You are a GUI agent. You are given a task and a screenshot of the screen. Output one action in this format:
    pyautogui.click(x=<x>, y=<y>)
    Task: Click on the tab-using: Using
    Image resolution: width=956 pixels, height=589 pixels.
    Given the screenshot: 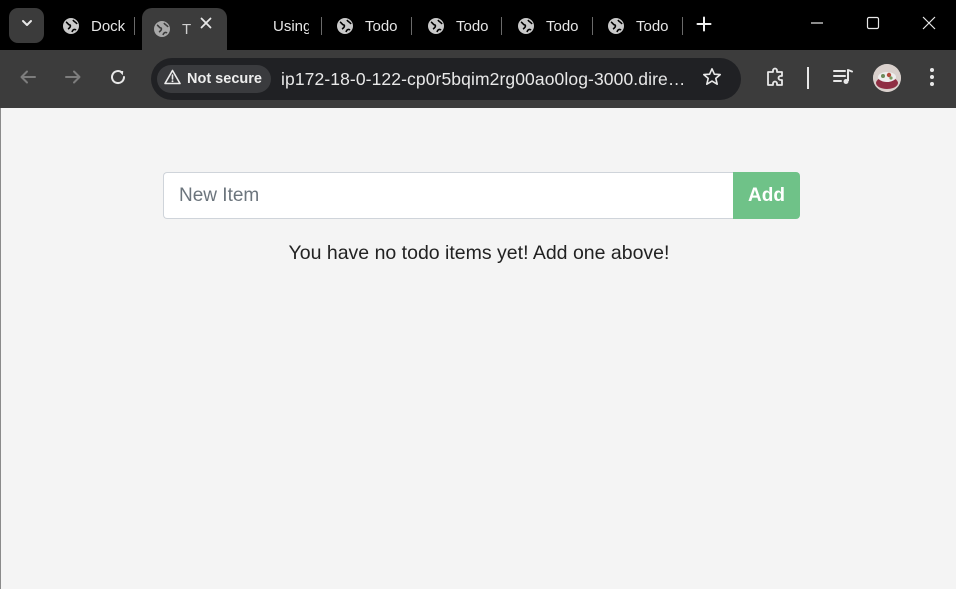 What is the action you would take?
    pyautogui.click(x=291, y=26)
    